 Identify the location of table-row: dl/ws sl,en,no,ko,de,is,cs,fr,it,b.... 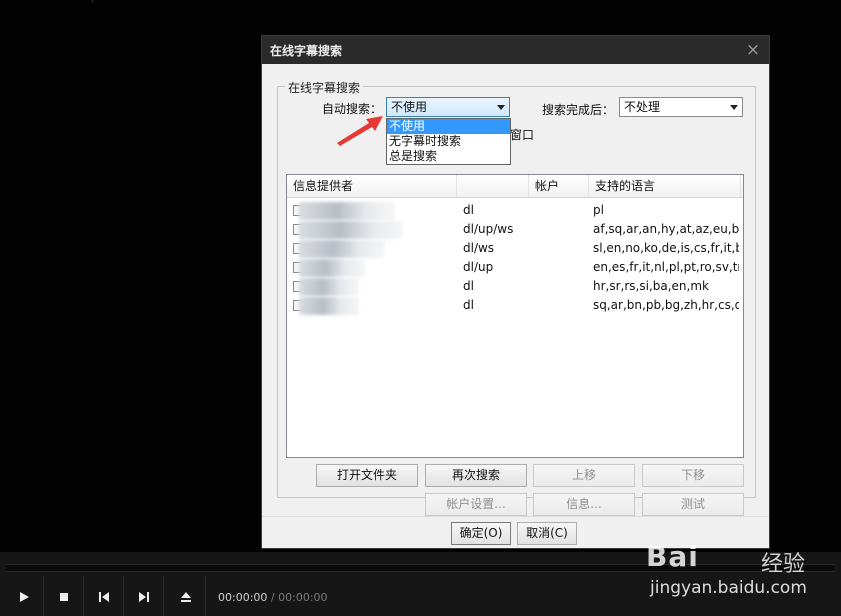
(515, 248).